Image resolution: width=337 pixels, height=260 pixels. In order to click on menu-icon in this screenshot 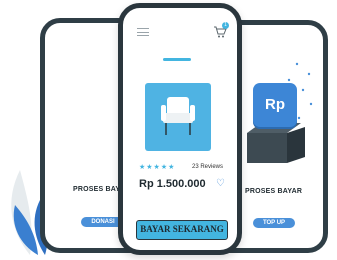, I will do `click(143, 32)`.